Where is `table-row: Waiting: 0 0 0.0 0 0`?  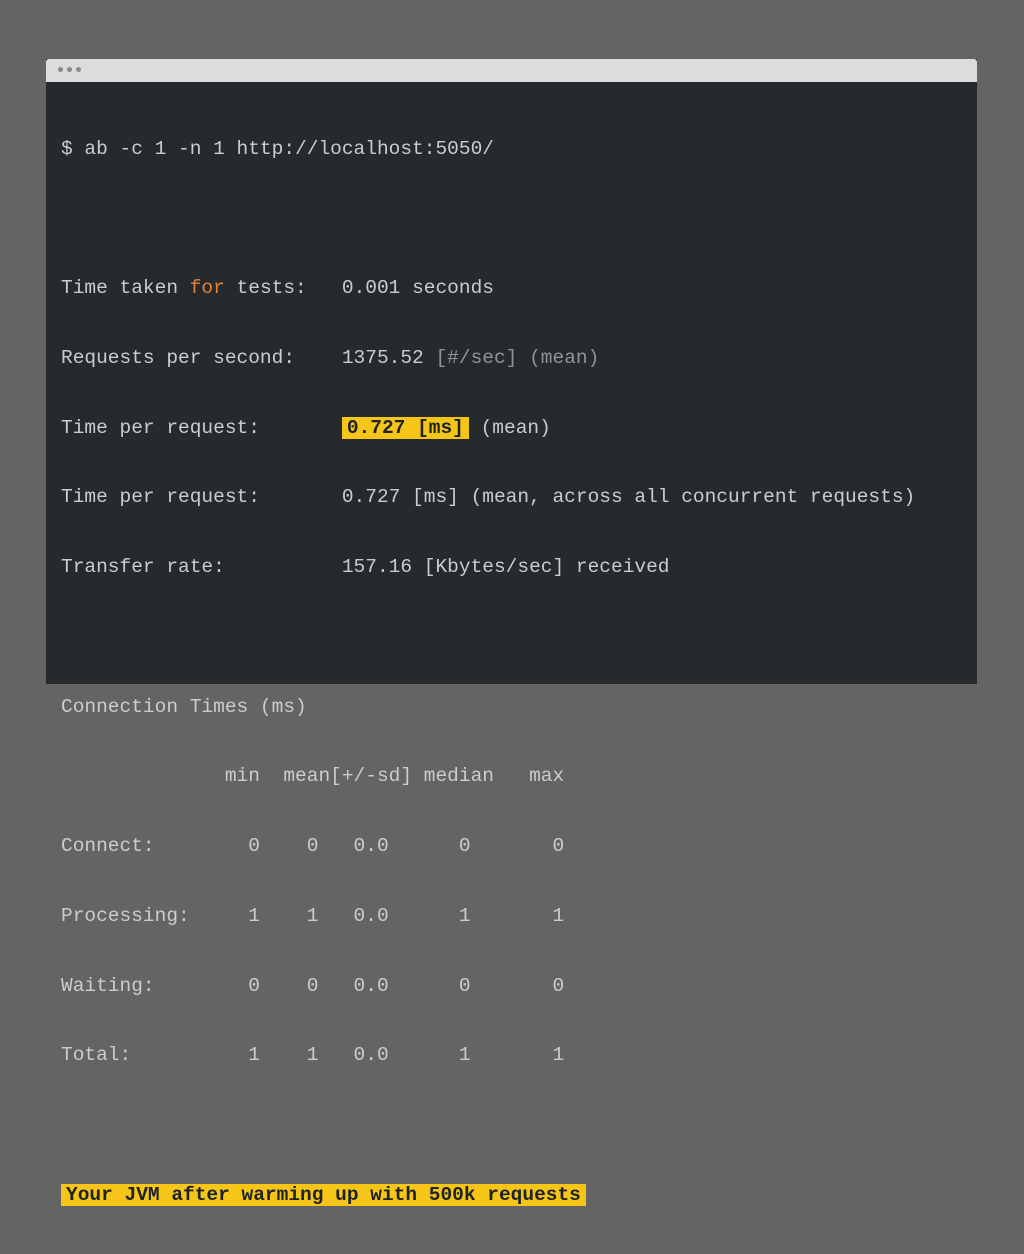 table-row: Waiting: 0 0 0.0 0 0 is located at coordinates (313, 985).